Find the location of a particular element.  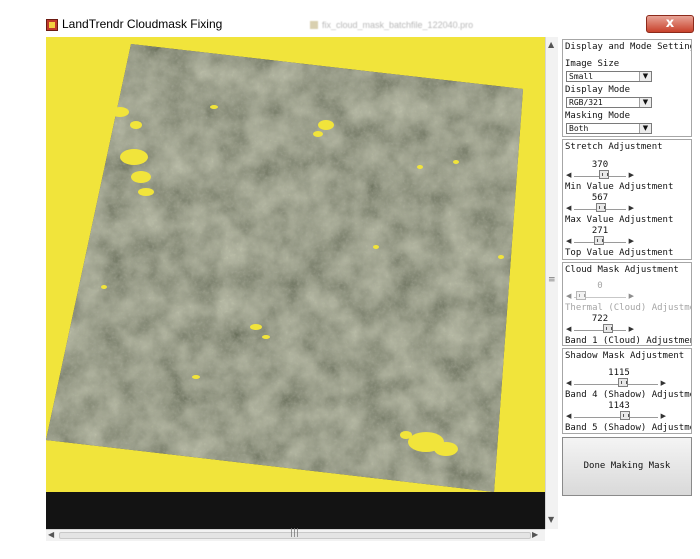

image-size-select: Small ▼ is located at coordinates (609, 76).